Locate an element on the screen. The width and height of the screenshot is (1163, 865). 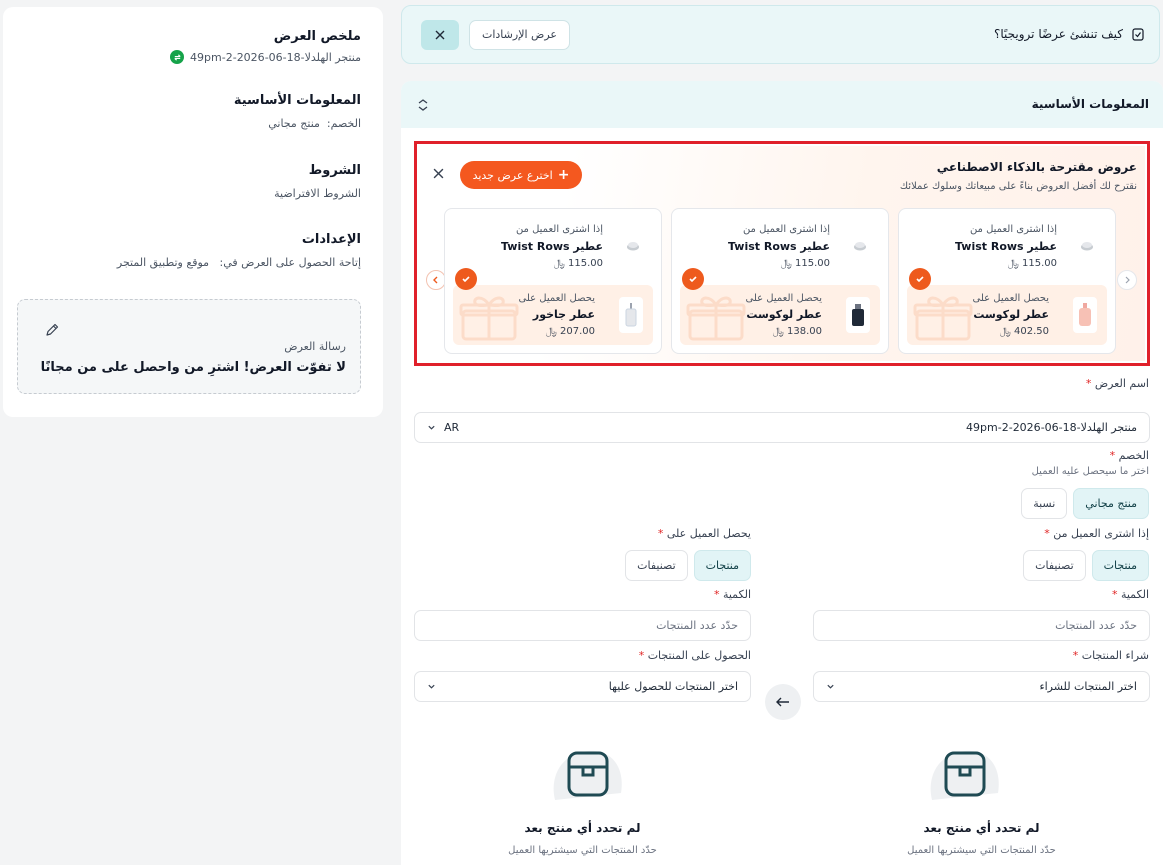
summary-terms-value: الشروط الافتراضية is located at coordinates (317, 193).